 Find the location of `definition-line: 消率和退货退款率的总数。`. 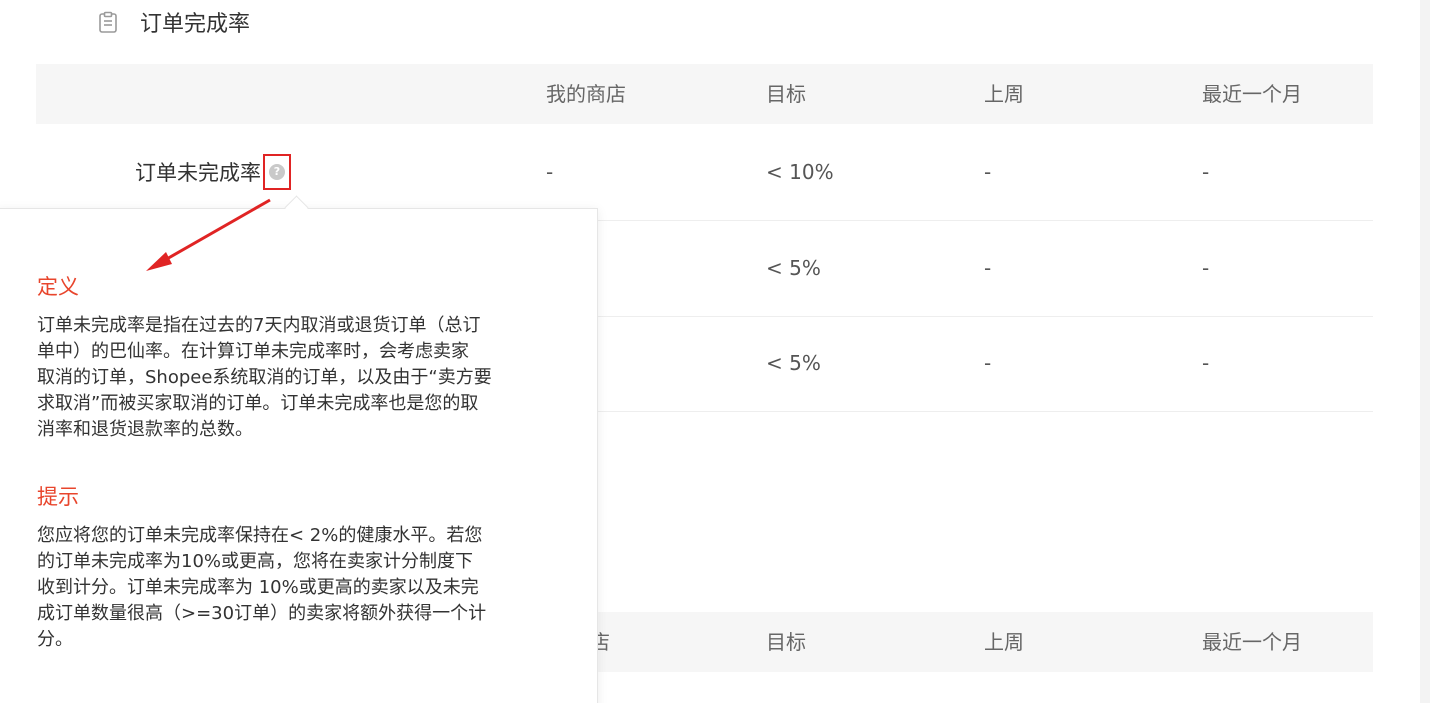

definition-line: 消率和退货退款率的总数。 is located at coordinates (145, 429).